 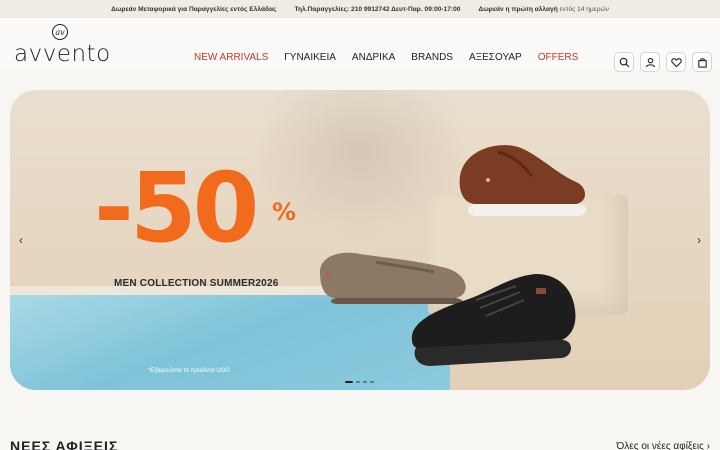 I want to click on logo-text: avvento, so click(x=62, y=54).